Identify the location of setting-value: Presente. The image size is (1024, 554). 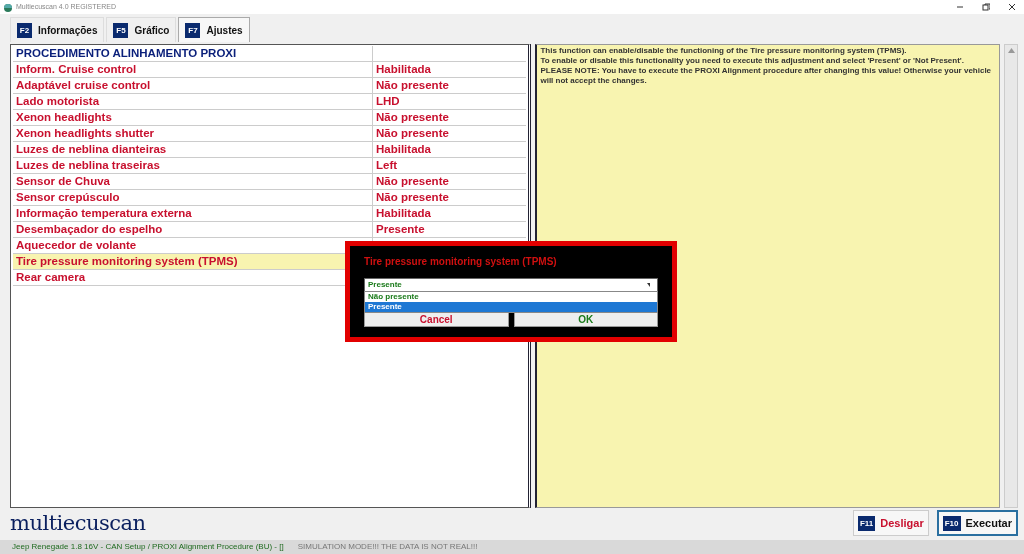
(400, 229).